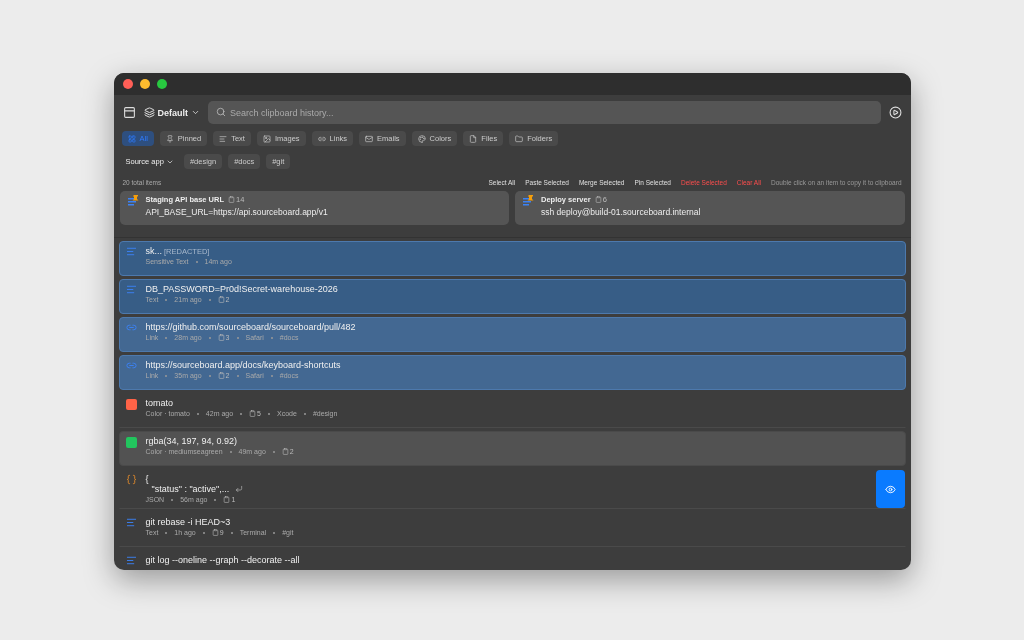  What do you see at coordinates (129, 112) in the screenshot?
I see `window-icon` at bounding box center [129, 112].